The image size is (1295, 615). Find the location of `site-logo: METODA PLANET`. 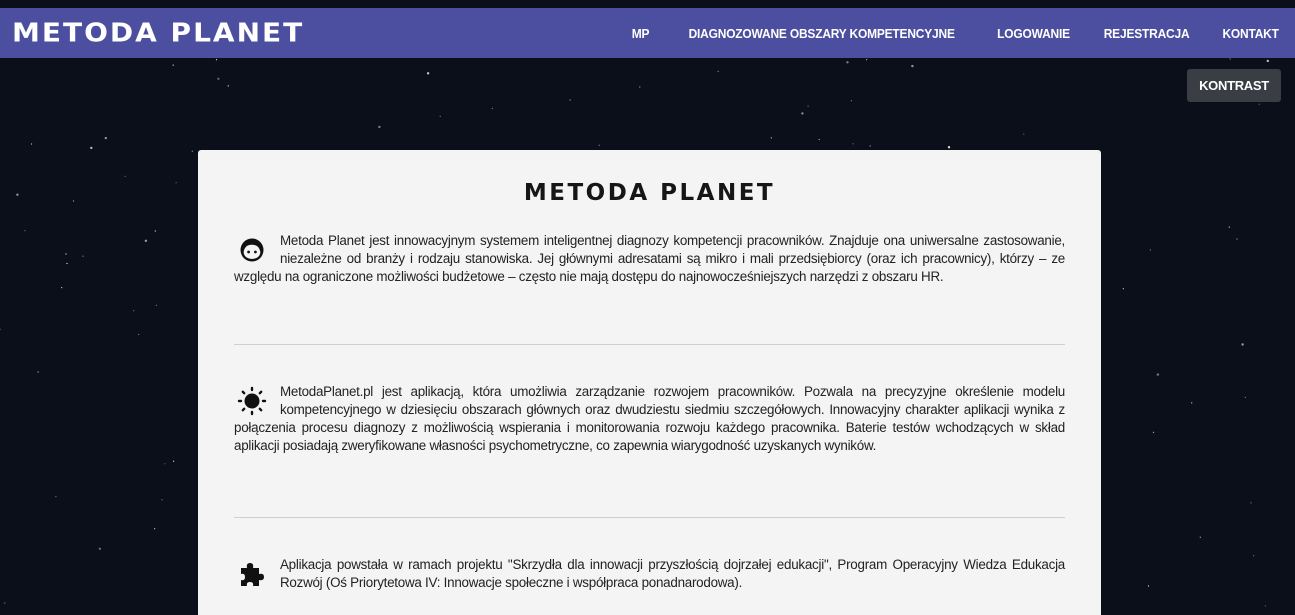

site-logo: METODA PLANET is located at coordinates (158, 33).